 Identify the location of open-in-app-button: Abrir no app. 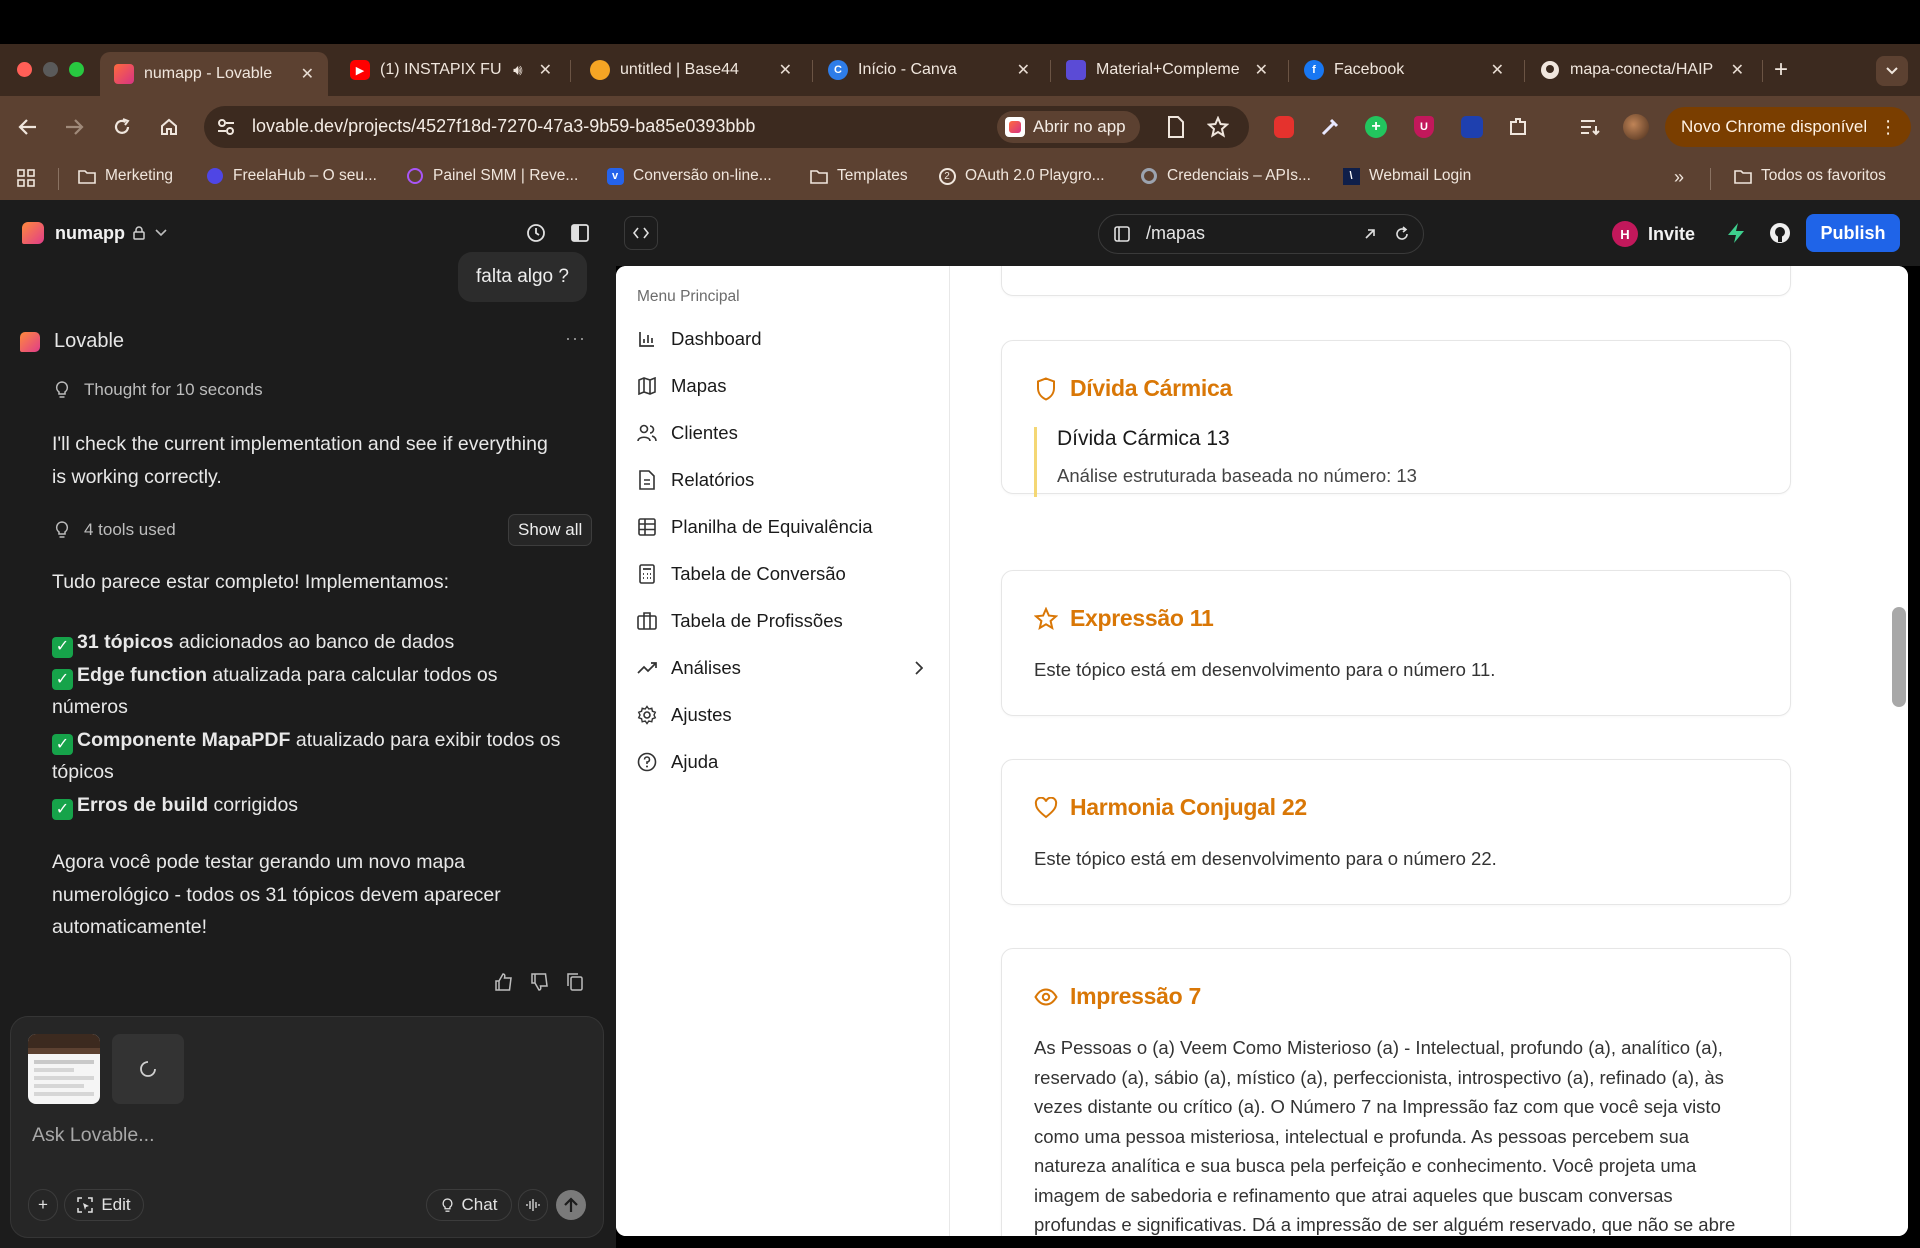
(1068, 127).